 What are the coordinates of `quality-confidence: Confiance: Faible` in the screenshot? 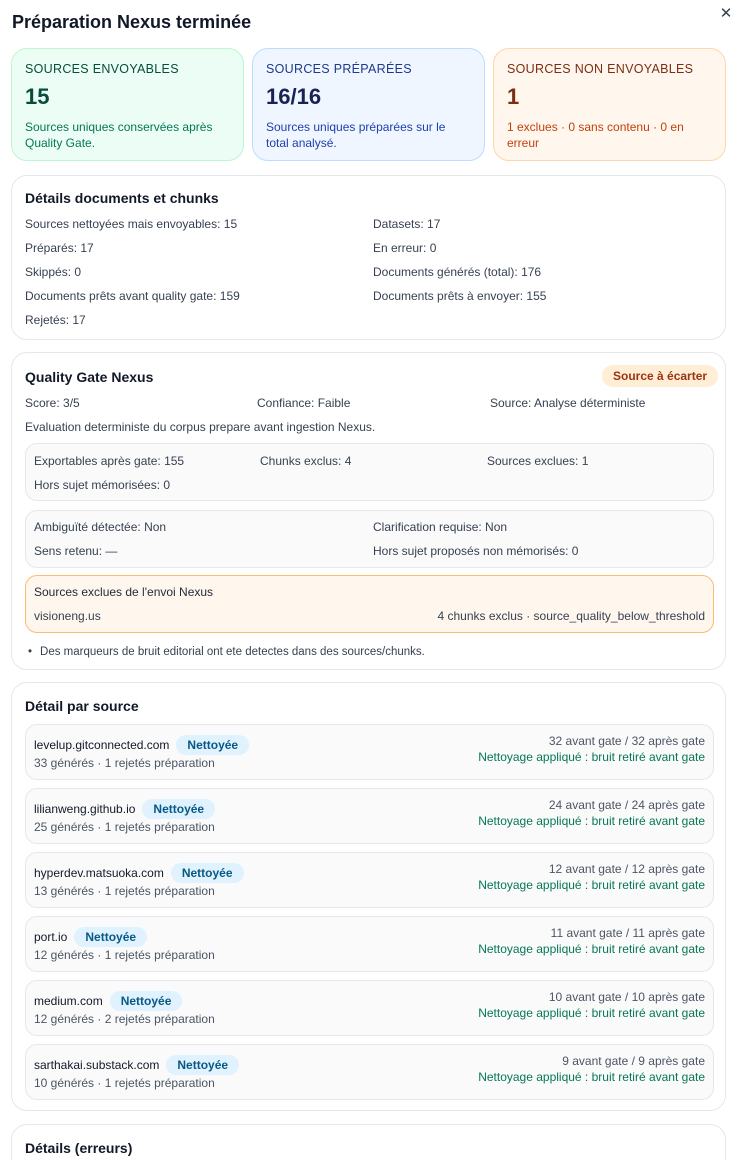 It's located at (304, 403).